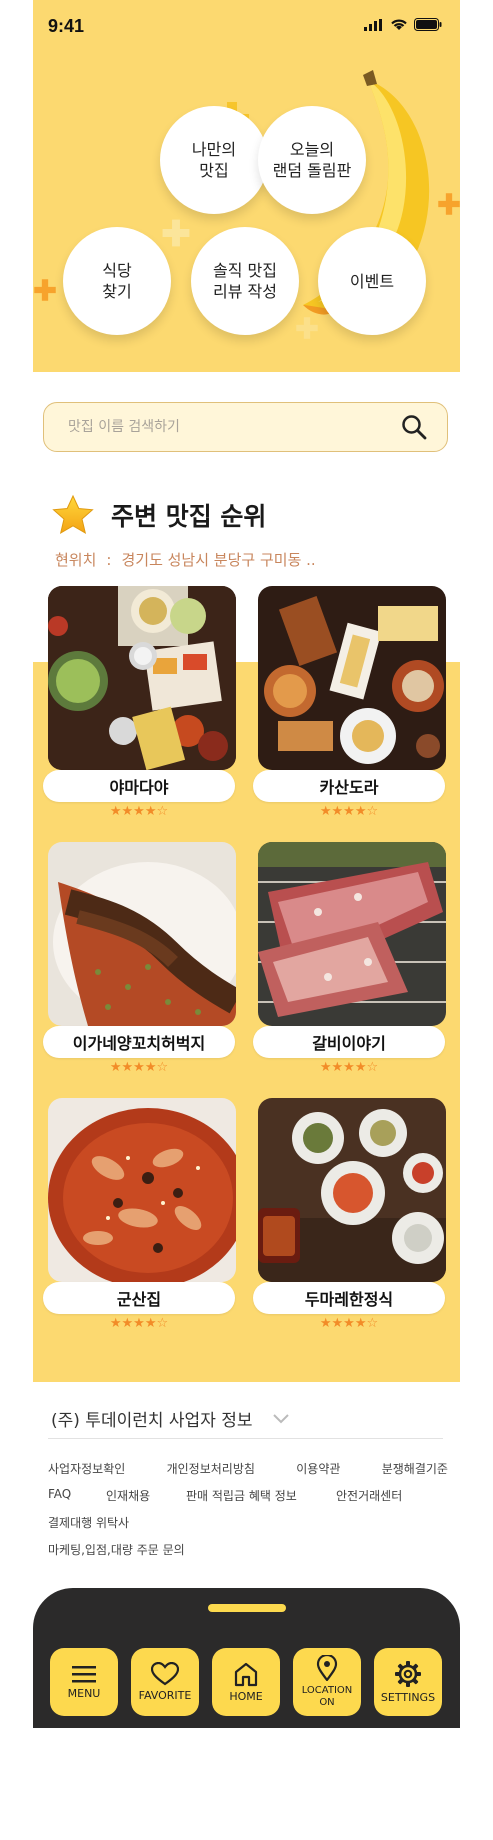  What do you see at coordinates (428, 24) in the screenshot?
I see `battery-icon` at bounding box center [428, 24].